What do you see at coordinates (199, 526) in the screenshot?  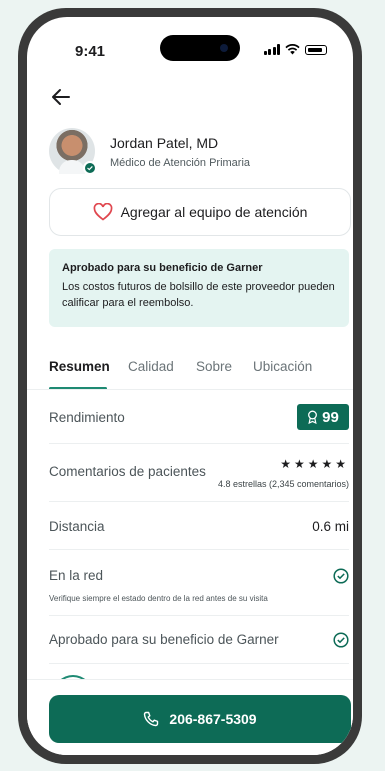 I see `distance-row: Distancia 0.6 mi` at bounding box center [199, 526].